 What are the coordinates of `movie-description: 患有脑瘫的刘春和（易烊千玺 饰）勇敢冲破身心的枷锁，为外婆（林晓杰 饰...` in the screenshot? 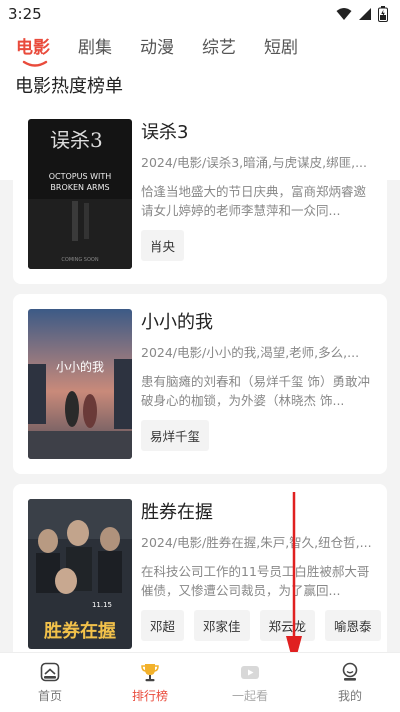 It's located at (255, 391).